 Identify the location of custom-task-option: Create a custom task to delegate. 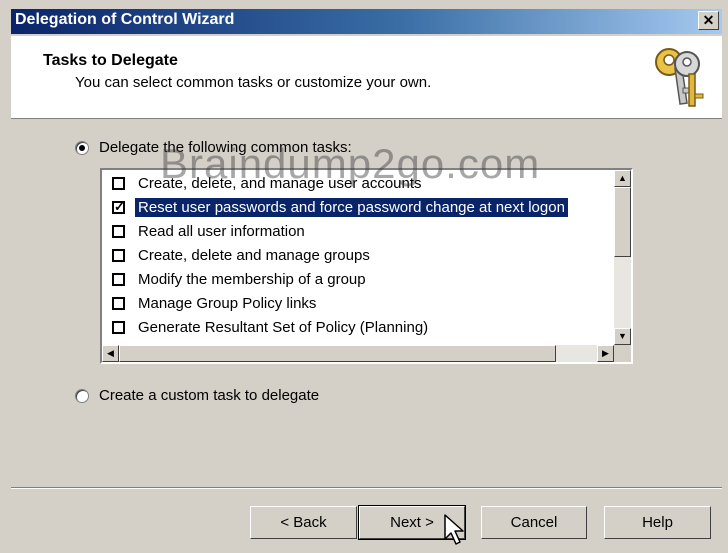
(197, 395).